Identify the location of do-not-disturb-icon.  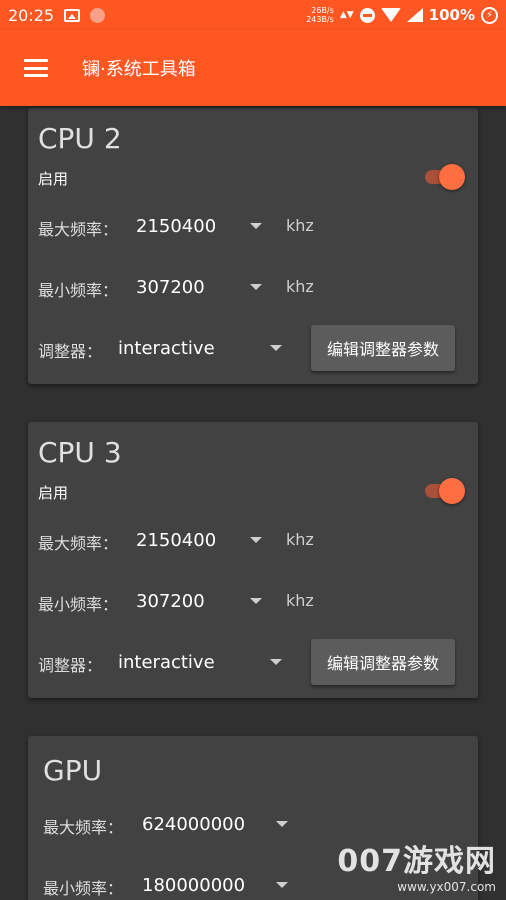
(367, 15).